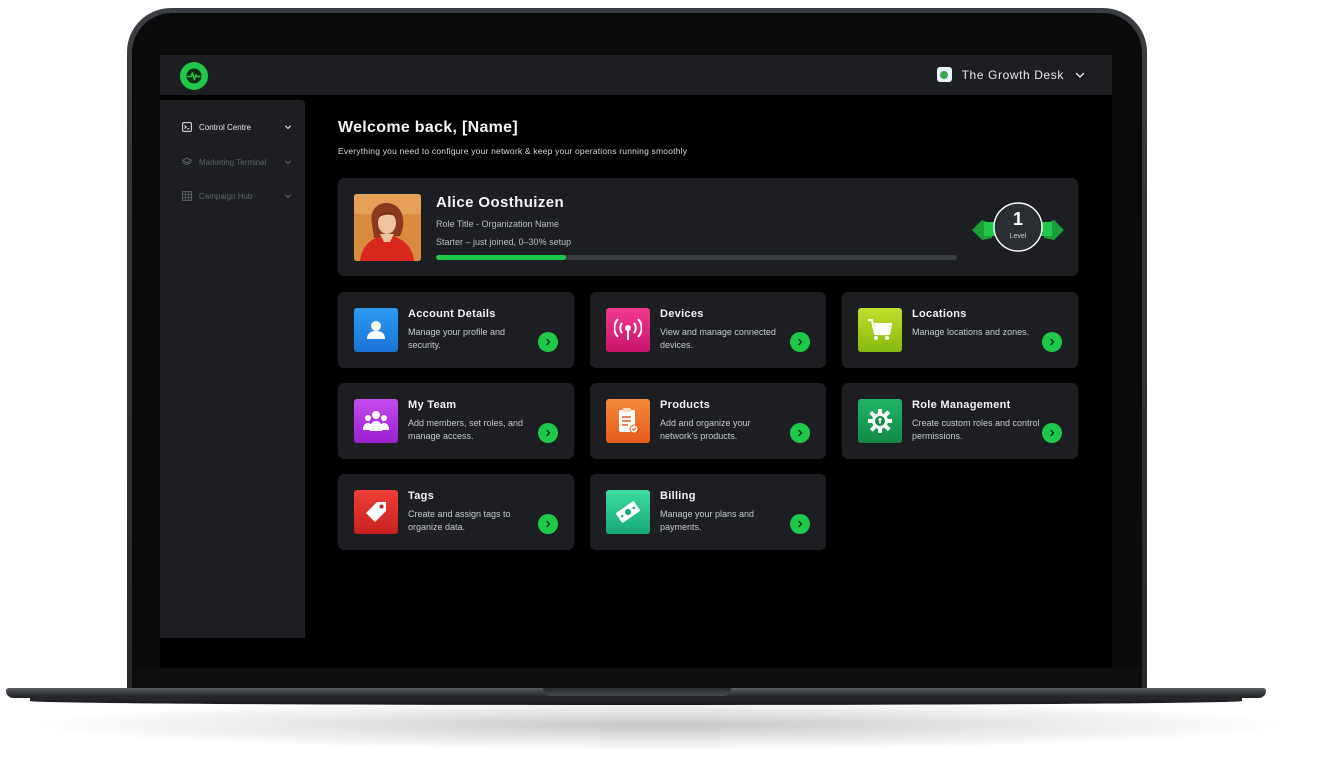 This screenshot has width=1320, height=763. I want to click on card-title: Role Management, so click(961, 405).